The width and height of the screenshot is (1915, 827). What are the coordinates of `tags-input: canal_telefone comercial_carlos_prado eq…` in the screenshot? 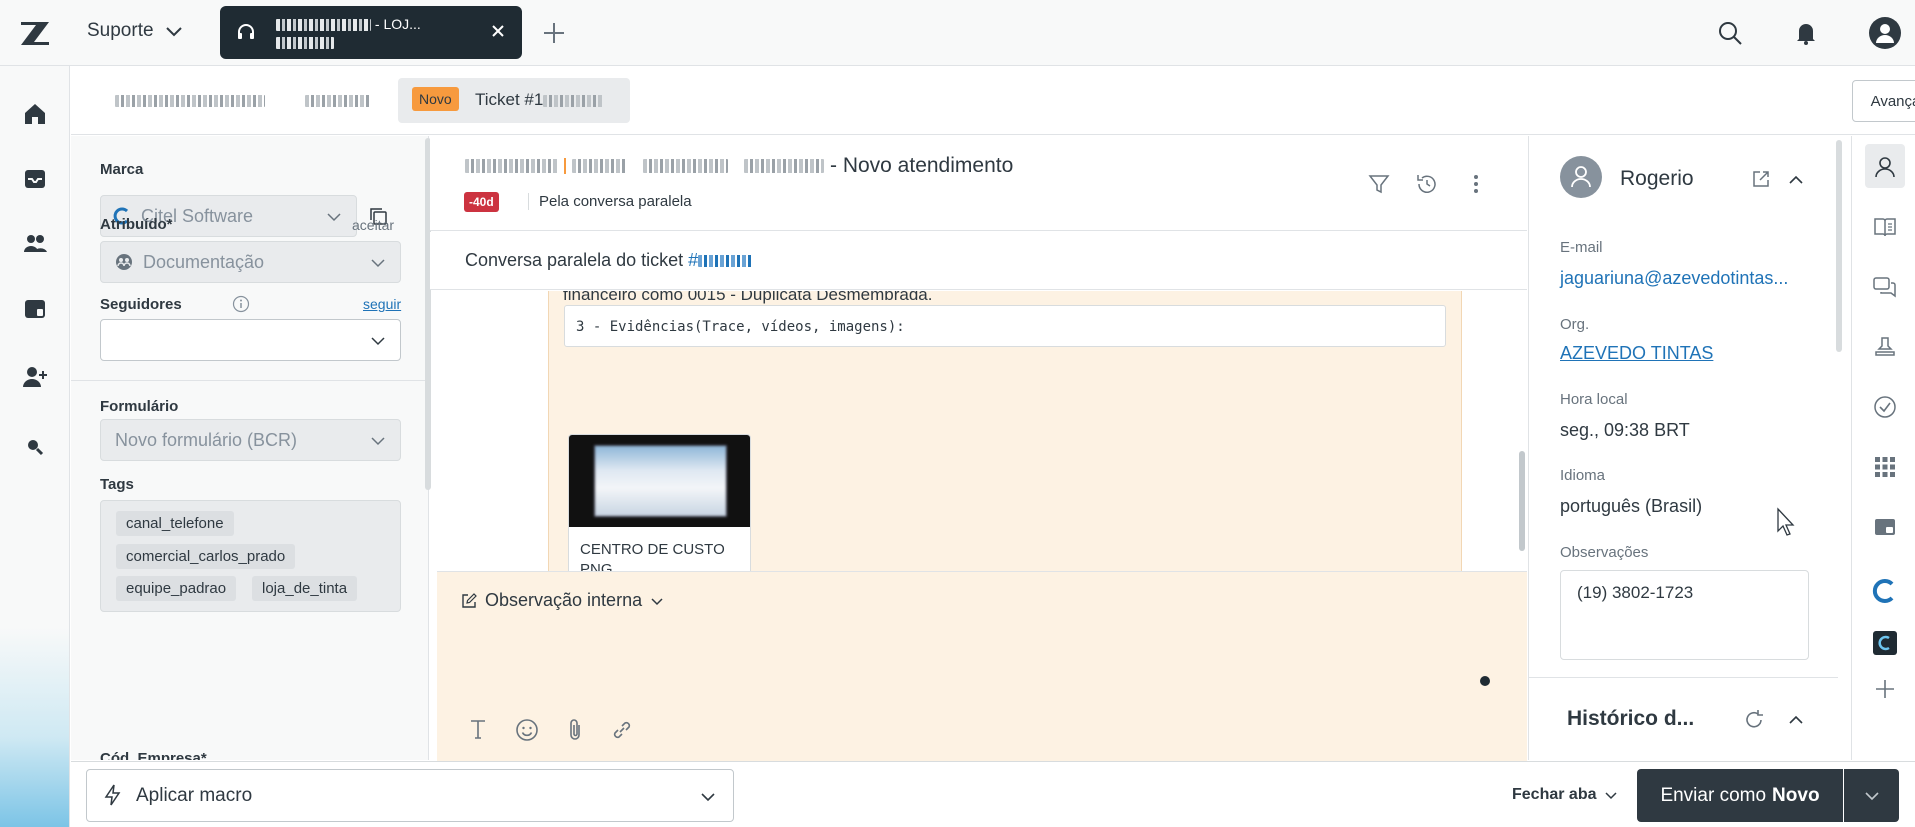 It's located at (250, 556).